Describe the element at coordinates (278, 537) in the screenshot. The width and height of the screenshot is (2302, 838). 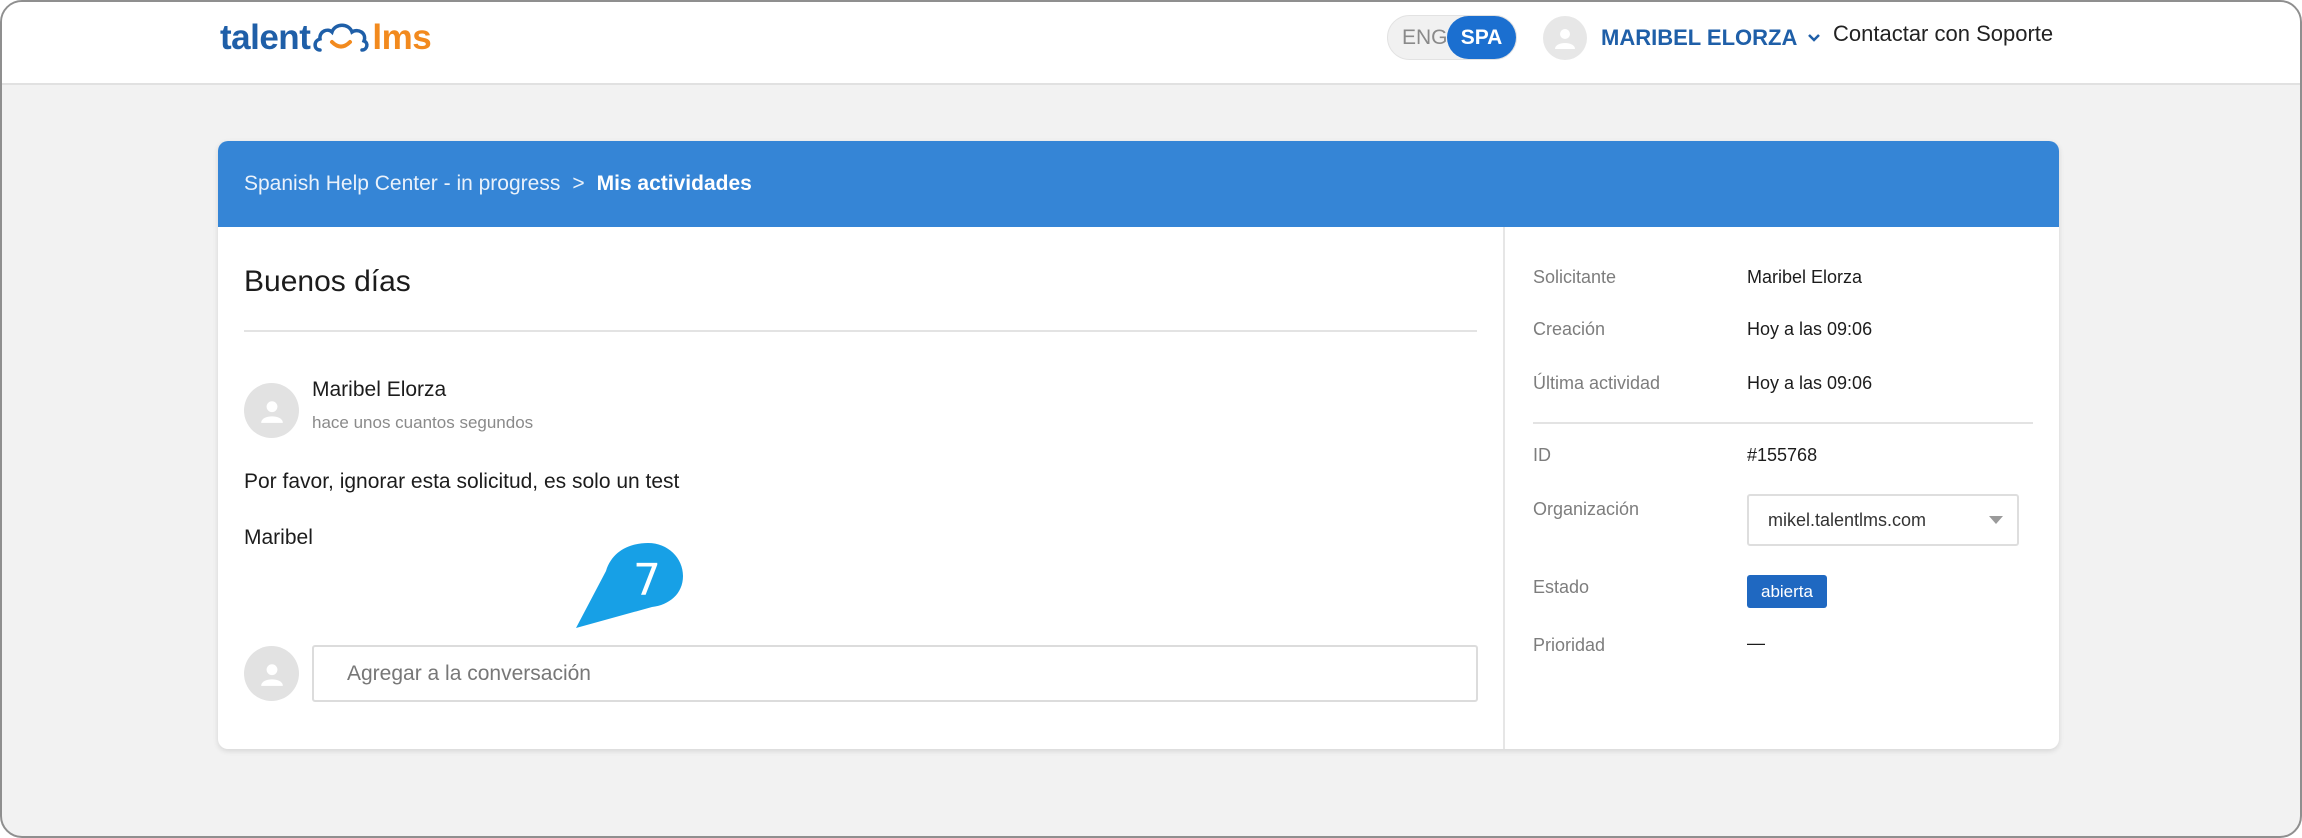
I see `message-signature: Maribel` at that location.